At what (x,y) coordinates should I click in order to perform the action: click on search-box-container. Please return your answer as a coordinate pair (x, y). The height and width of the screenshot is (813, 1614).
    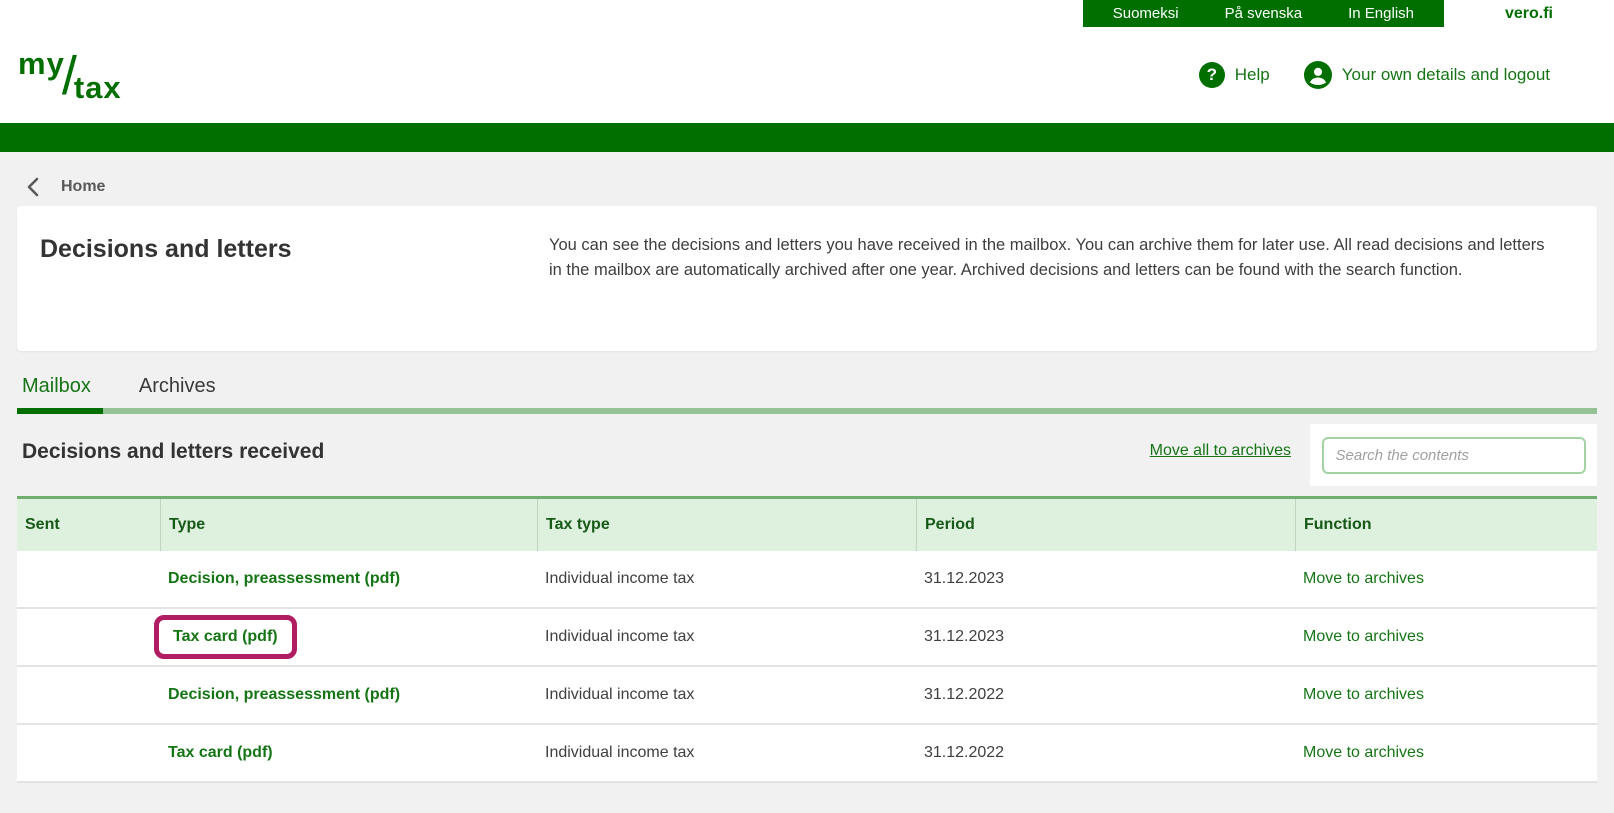
    Looking at the image, I should click on (1453, 455).